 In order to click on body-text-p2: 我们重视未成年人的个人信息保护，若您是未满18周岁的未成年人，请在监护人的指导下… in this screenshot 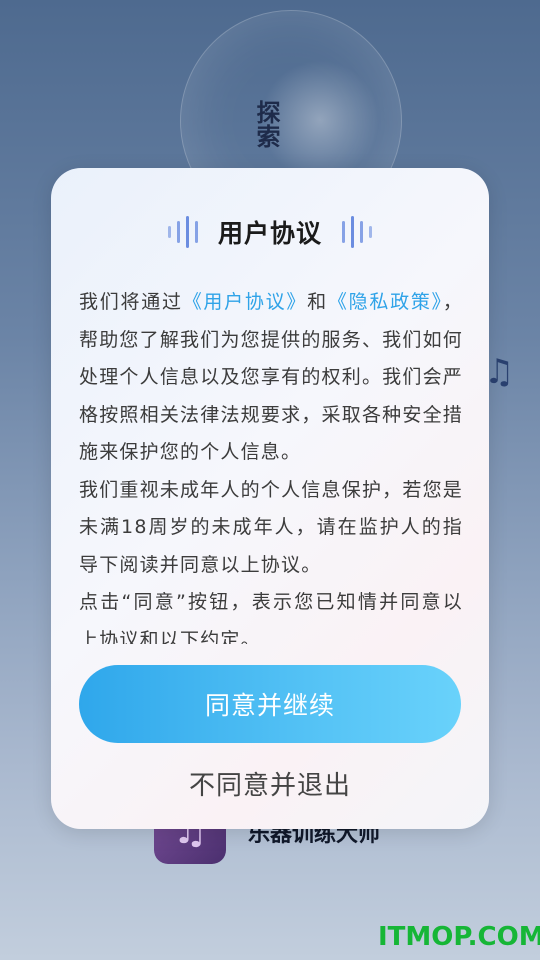, I will do `click(271, 527)`.